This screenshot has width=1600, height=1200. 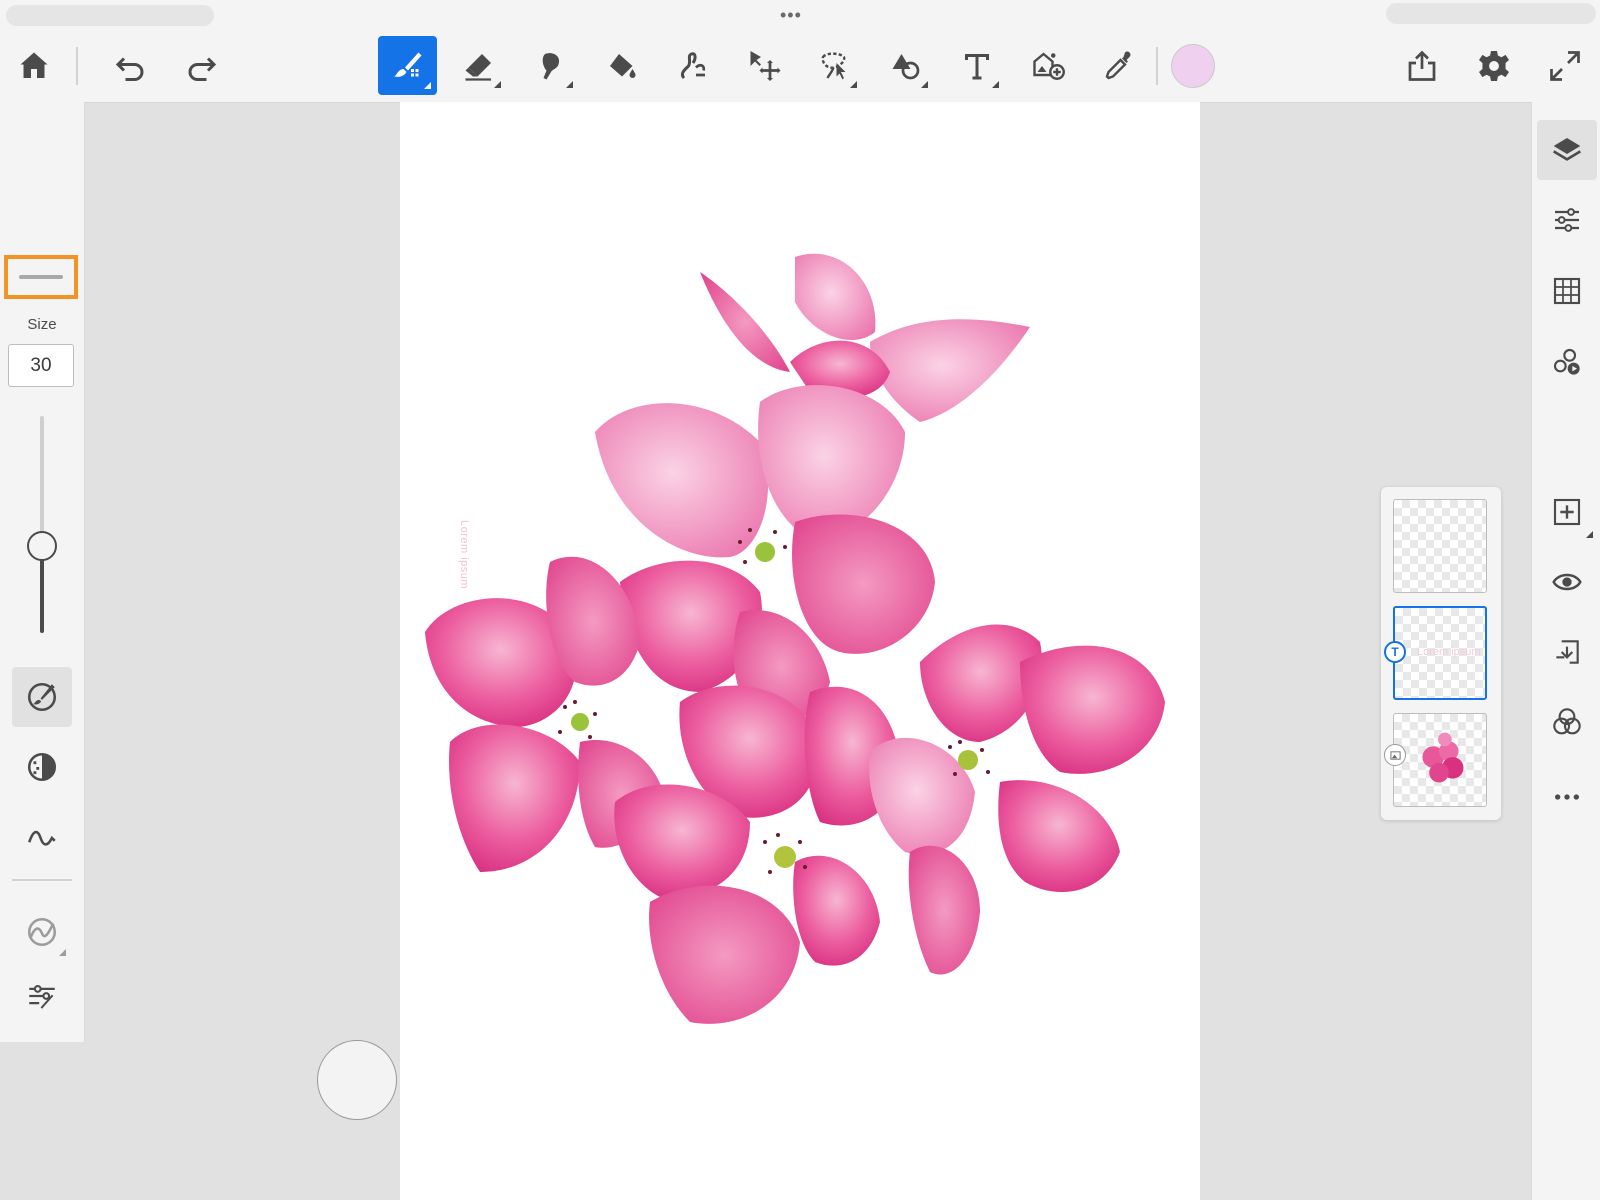 I want to click on grid-icon, so click(x=1567, y=291).